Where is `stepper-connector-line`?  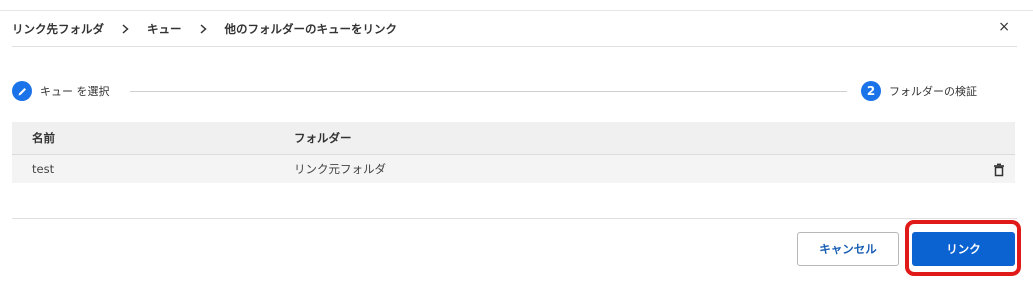
stepper-connector-line is located at coordinates (488, 91).